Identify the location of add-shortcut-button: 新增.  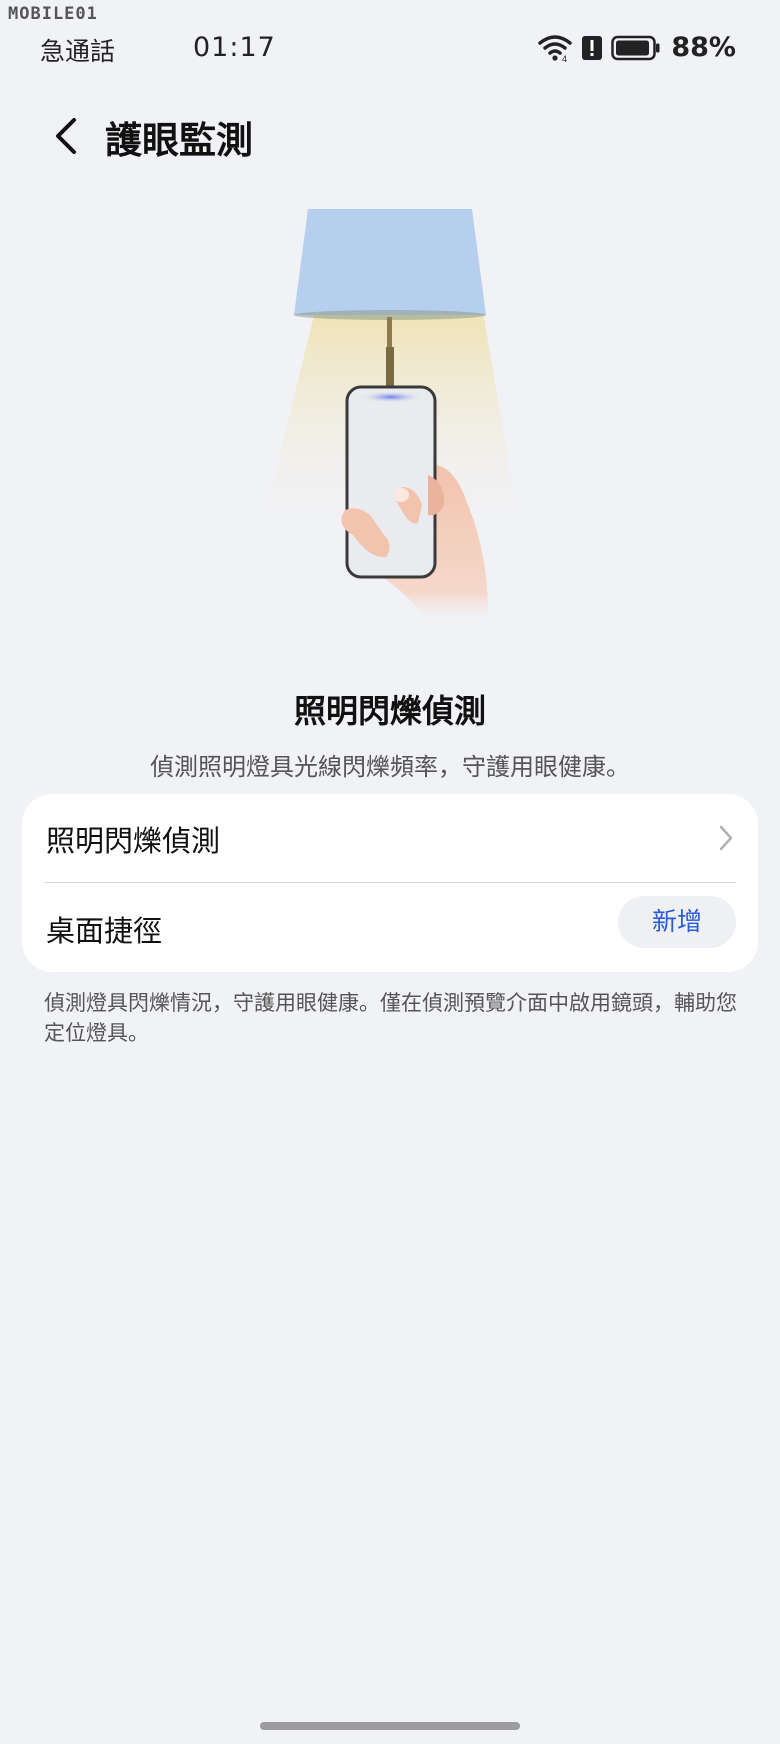
(677, 922).